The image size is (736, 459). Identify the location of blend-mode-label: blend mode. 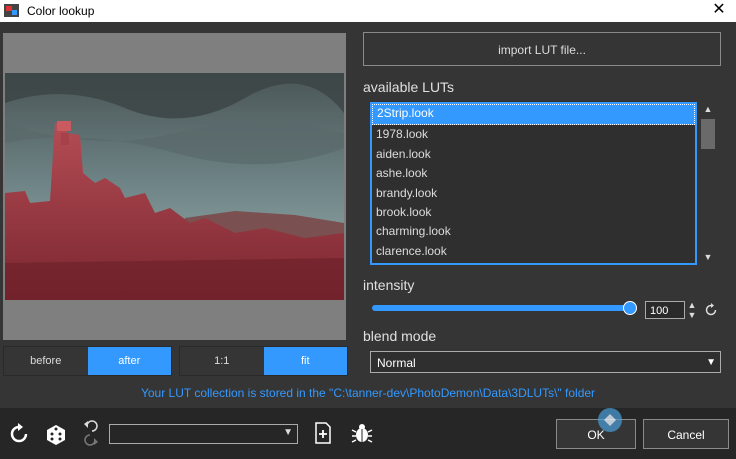
(400, 336).